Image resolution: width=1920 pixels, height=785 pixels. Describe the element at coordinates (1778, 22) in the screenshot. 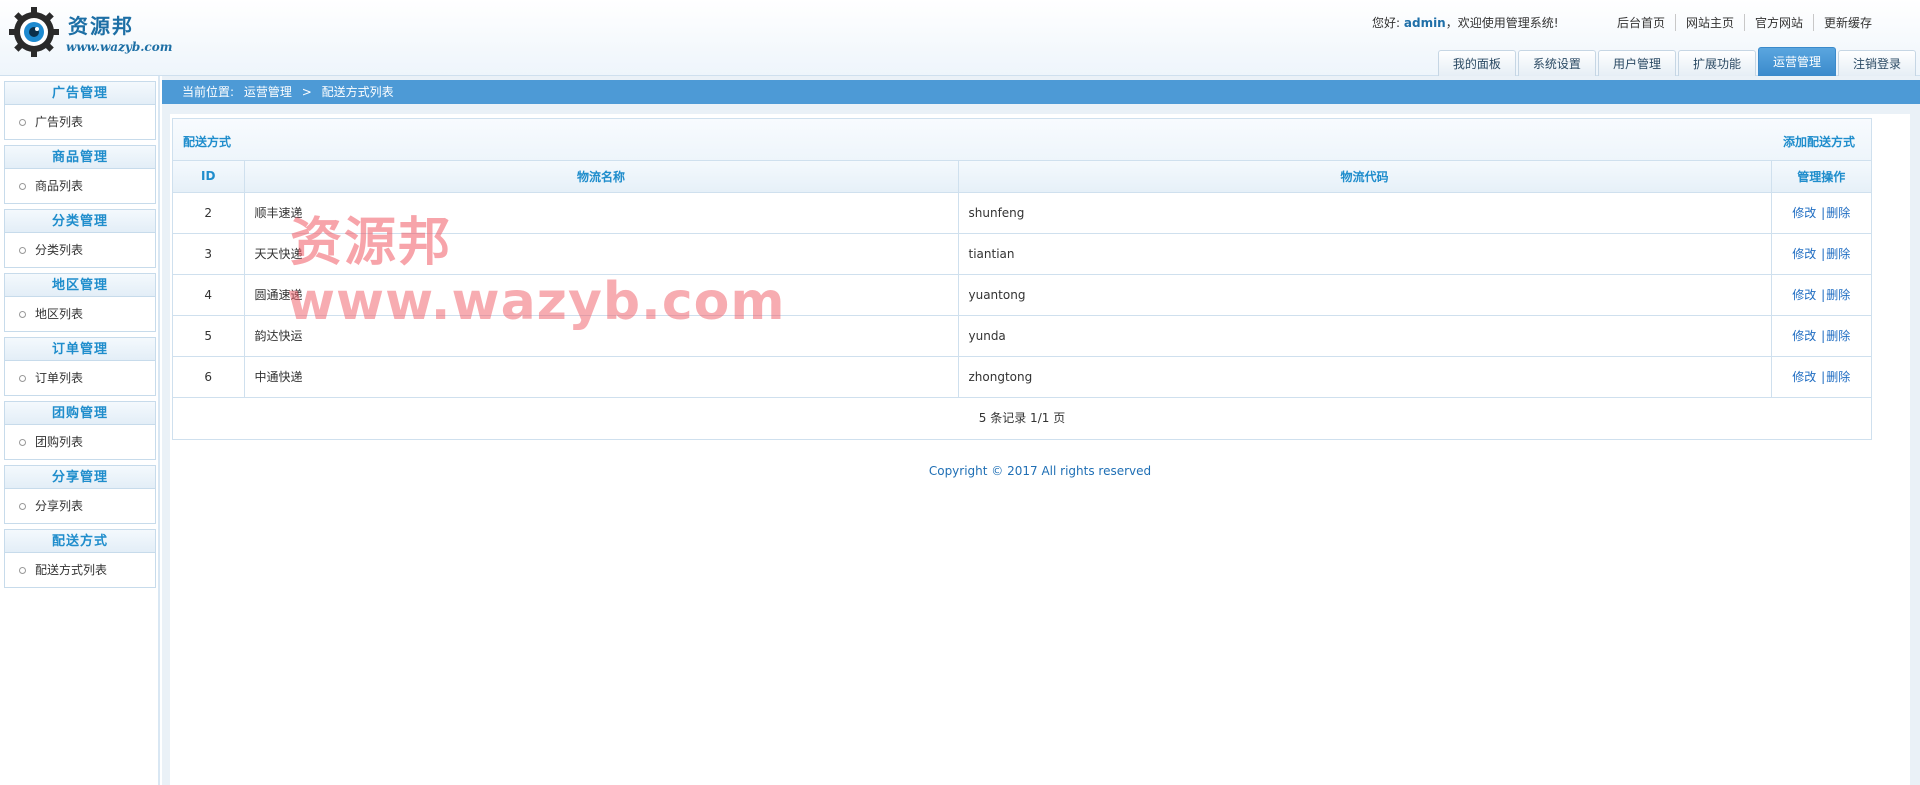

I see `link-official-site: 官方网站` at that location.